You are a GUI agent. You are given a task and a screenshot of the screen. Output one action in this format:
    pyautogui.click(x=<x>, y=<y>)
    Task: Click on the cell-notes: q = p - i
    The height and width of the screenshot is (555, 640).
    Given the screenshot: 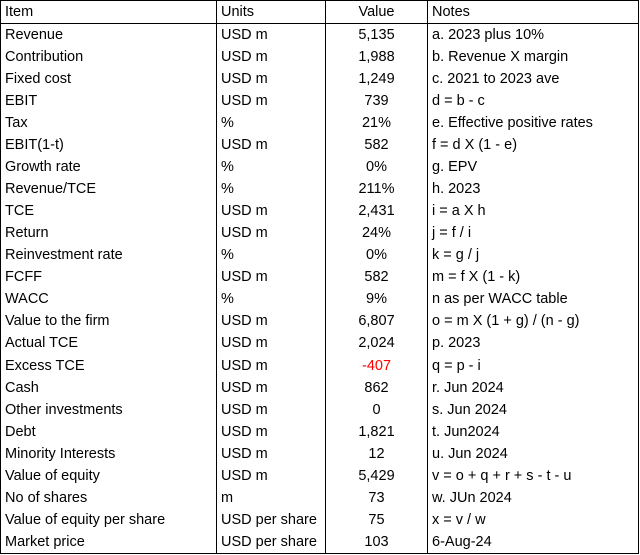 What is the action you would take?
    pyautogui.click(x=456, y=365)
    